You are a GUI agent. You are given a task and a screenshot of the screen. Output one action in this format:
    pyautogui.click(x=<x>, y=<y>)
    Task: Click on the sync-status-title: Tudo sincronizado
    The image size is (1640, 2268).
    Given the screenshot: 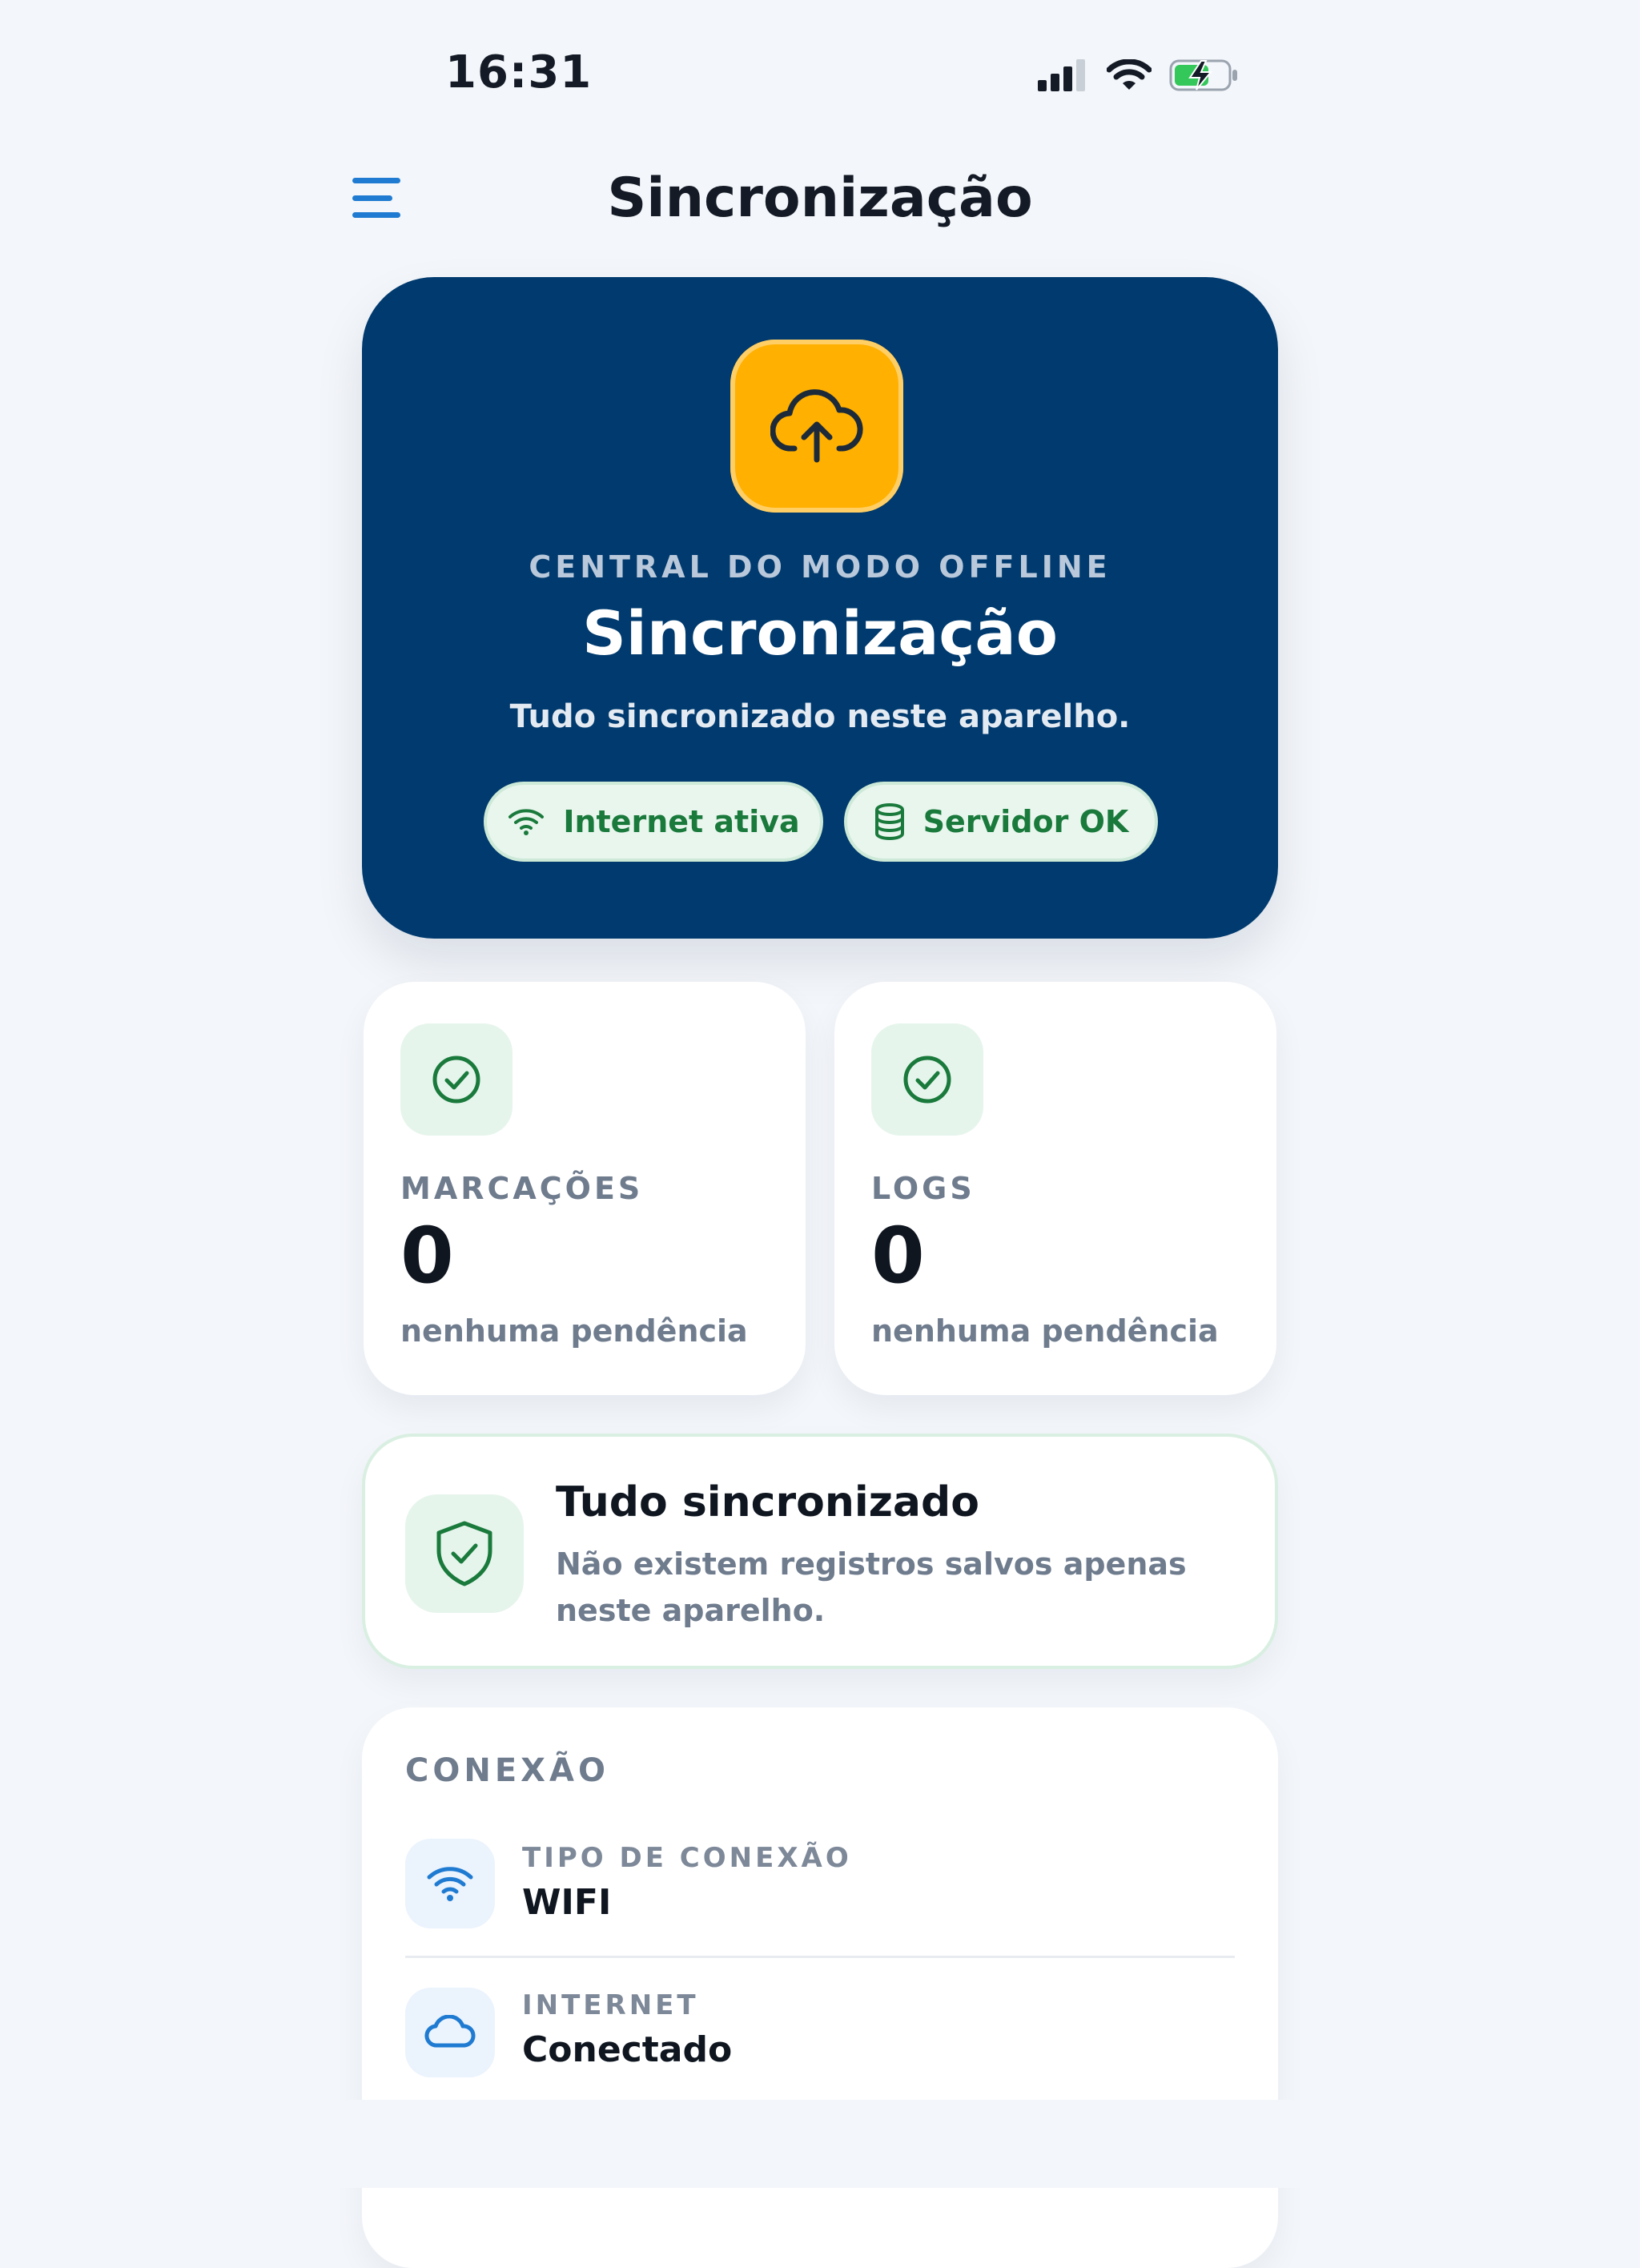 What is the action you would take?
    pyautogui.click(x=767, y=1502)
    